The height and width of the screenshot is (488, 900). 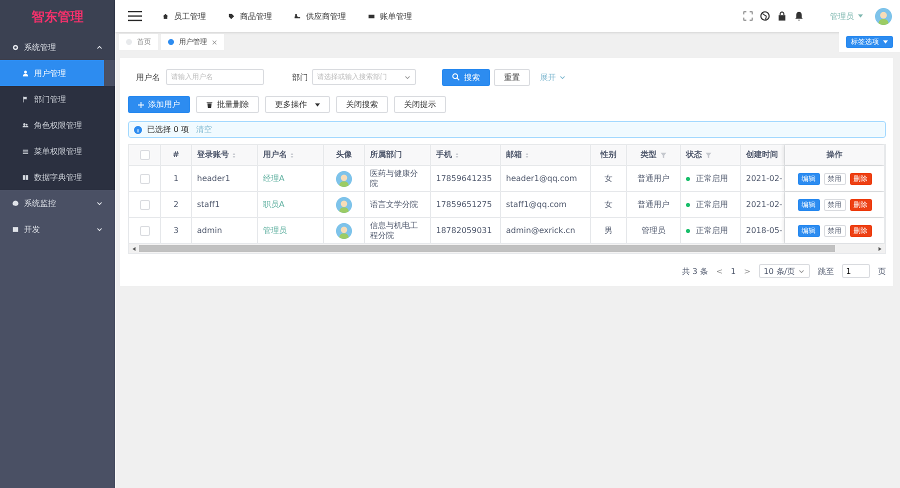 I want to click on page-button: 1, so click(x=733, y=271).